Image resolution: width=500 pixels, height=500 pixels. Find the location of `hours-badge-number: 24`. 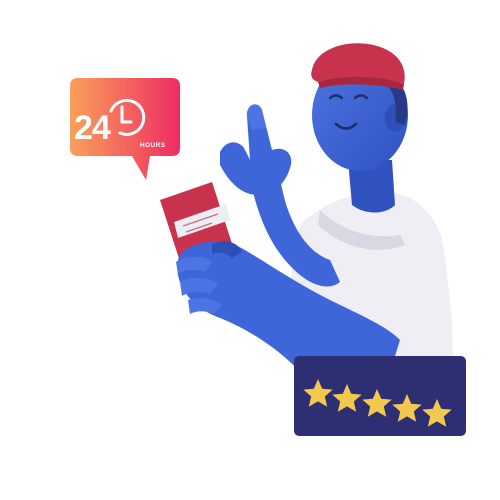

hours-badge-number: 24 is located at coordinates (92, 128).